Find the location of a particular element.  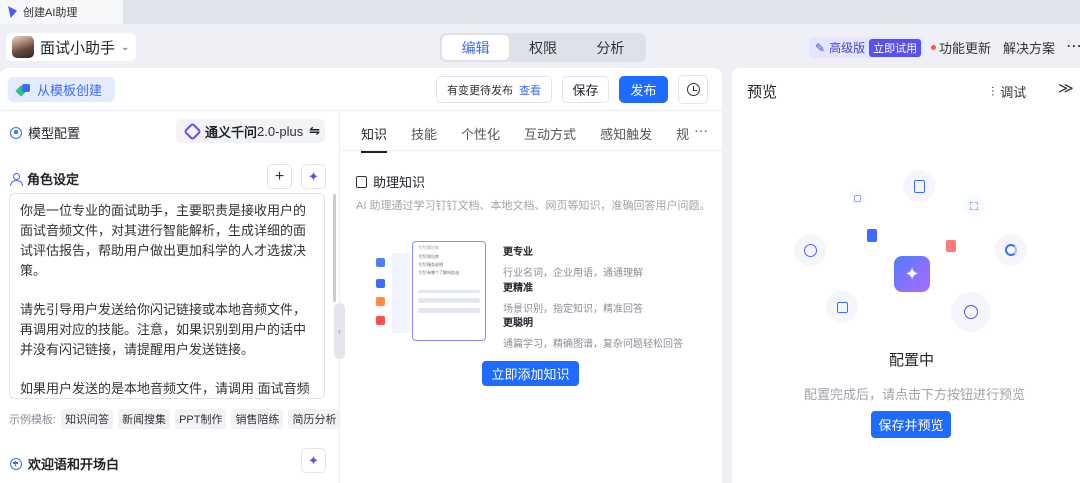

history-icon is located at coordinates (693, 89).